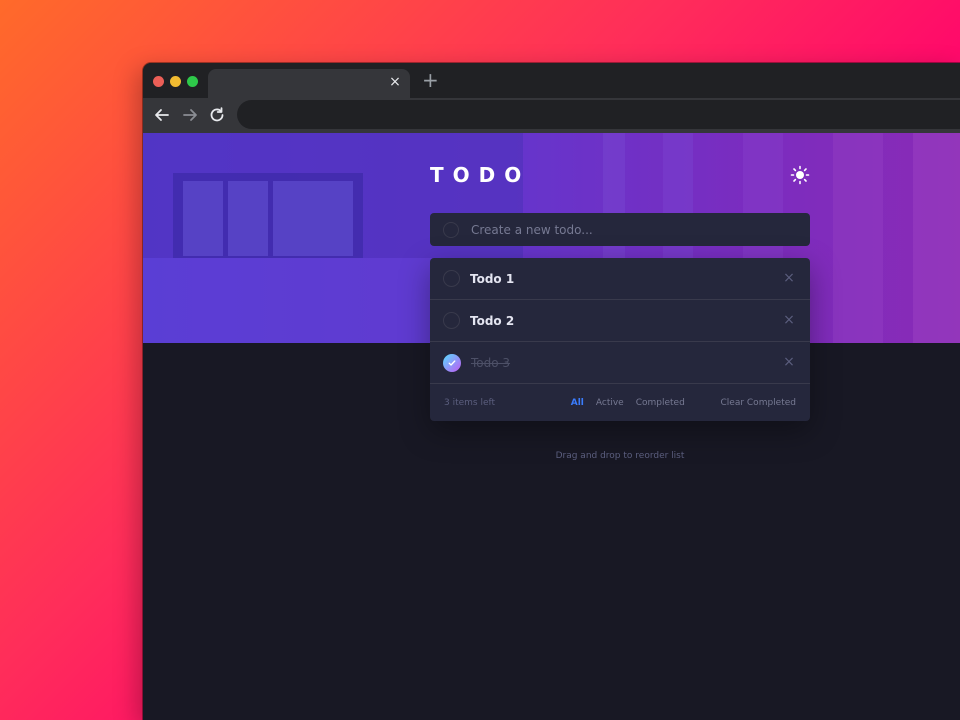 Image resolution: width=960 pixels, height=720 pixels. I want to click on todo-item: Todo 2 ×, so click(620, 321).